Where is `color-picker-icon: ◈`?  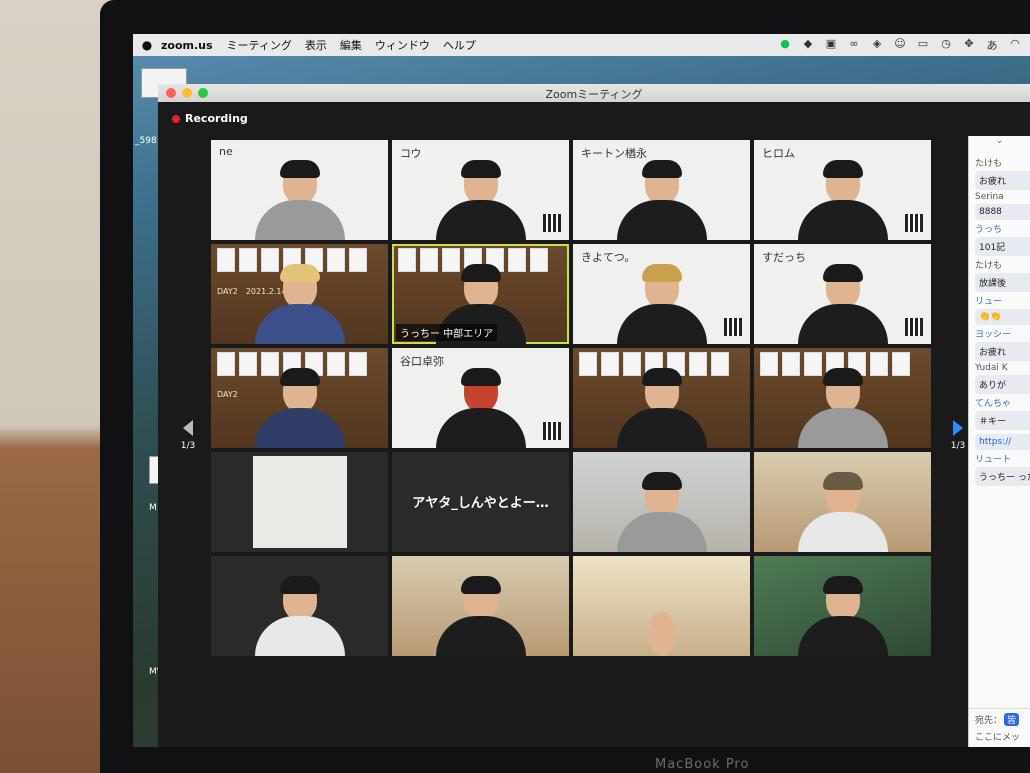 color-picker-icon: ◈ is located at coordinates (877, 45).